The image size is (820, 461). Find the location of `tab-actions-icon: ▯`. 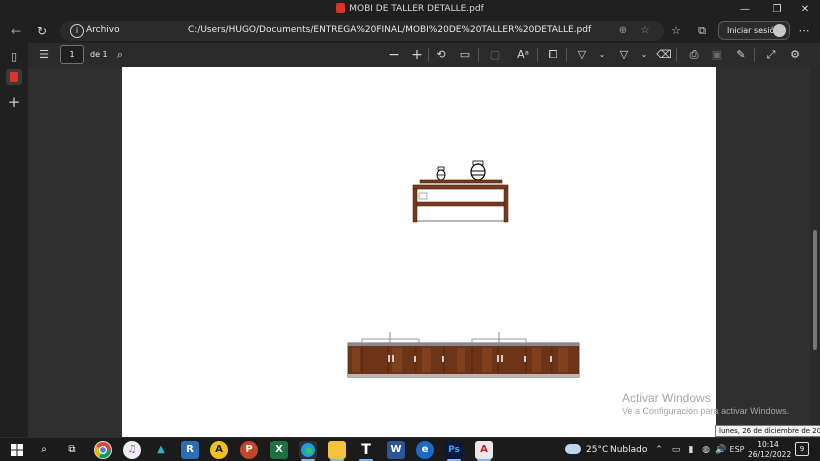

tab-actions-icon: ▯ is located at coordinates (14, 57).